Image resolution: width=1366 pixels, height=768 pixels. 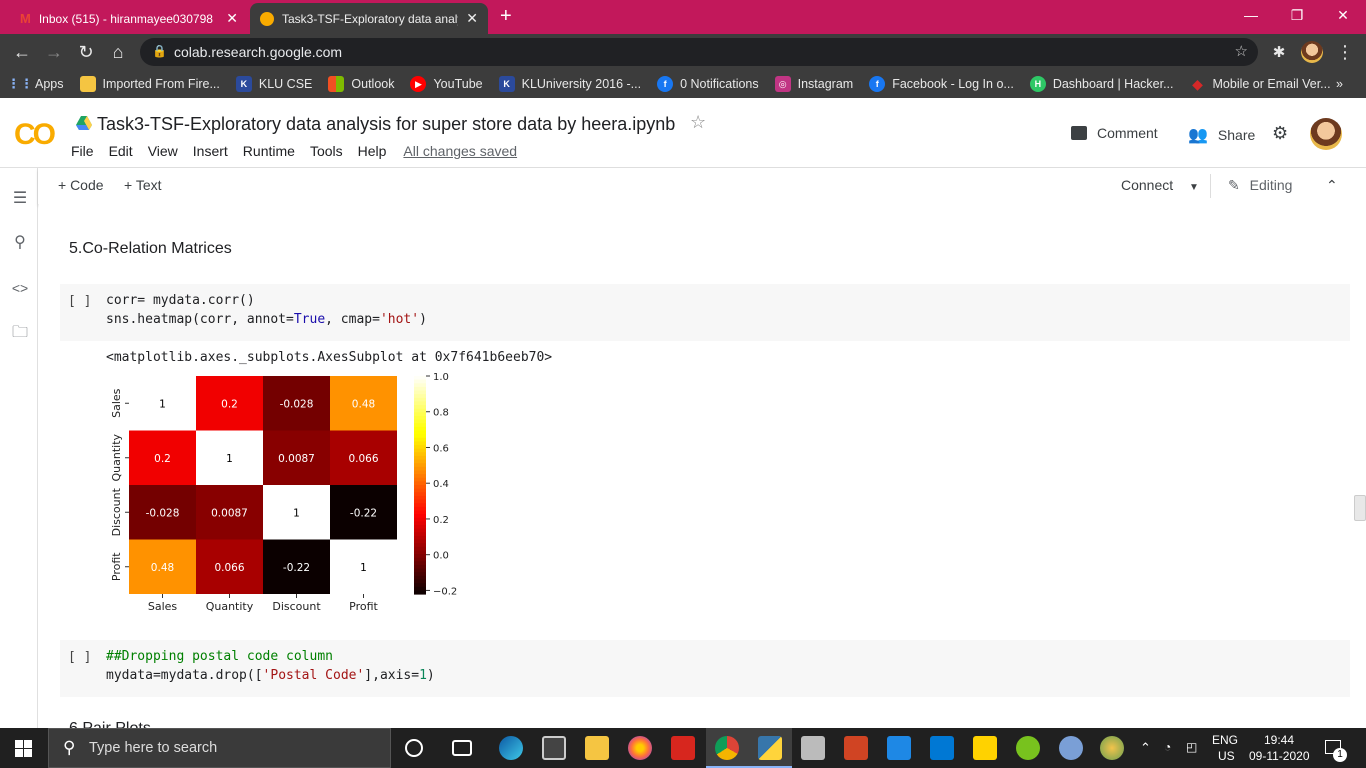 What do you see at coordinates (1225, 740) in the screenshot?
I see `language-indicator: ENG` at bounding box center [1225, 740].